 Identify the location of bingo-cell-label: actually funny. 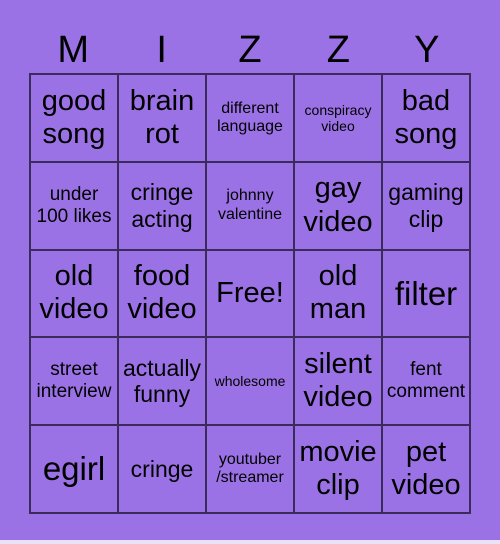
(162, 381).